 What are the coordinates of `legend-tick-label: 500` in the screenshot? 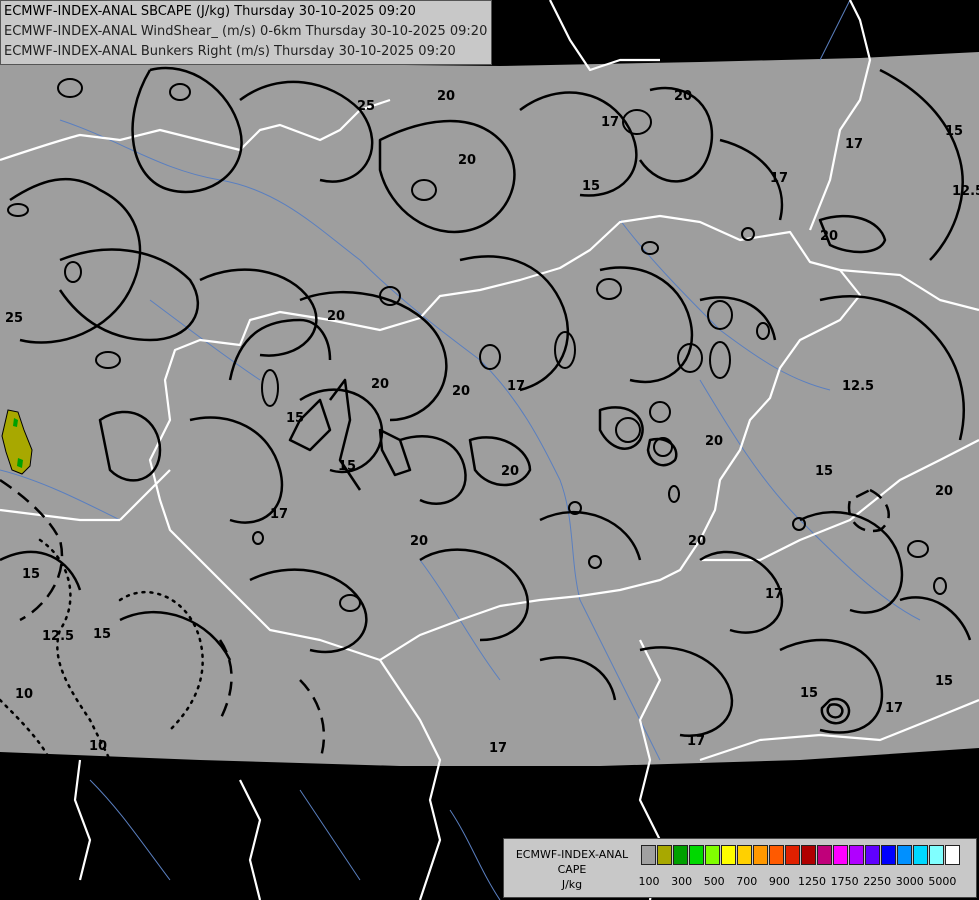 It's located at (714, 881).